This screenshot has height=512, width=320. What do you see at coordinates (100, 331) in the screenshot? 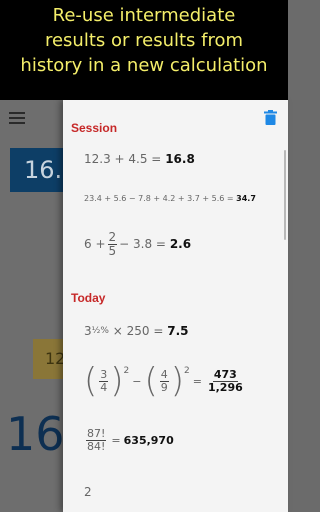
I see `entry-4-percent: ½%` at bounding box center [100, 331].